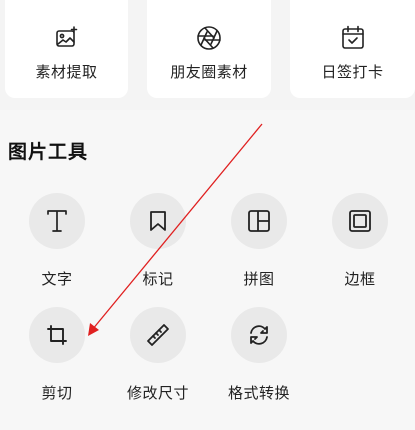  What do you see at coordinates (66, 71) in the screenshot?
I see `material-extract-label: 素材提取` at bounding box center [66, 71].